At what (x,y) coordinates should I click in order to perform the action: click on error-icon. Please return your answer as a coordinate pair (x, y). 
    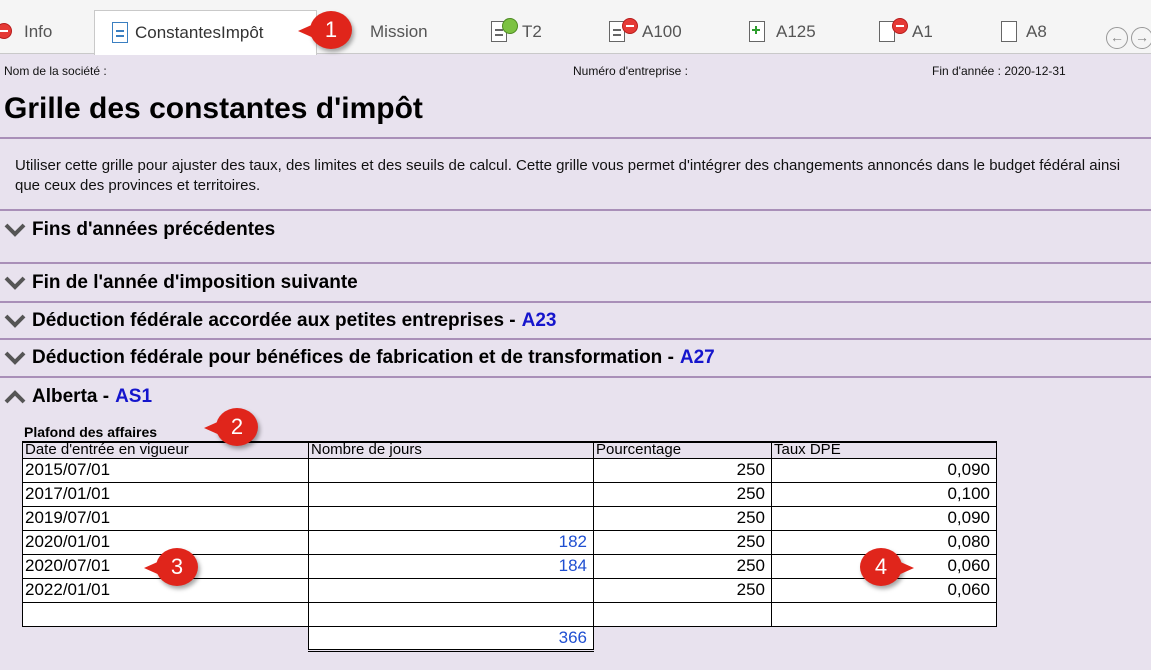
    Looking at the image, I should click on (10, 32).